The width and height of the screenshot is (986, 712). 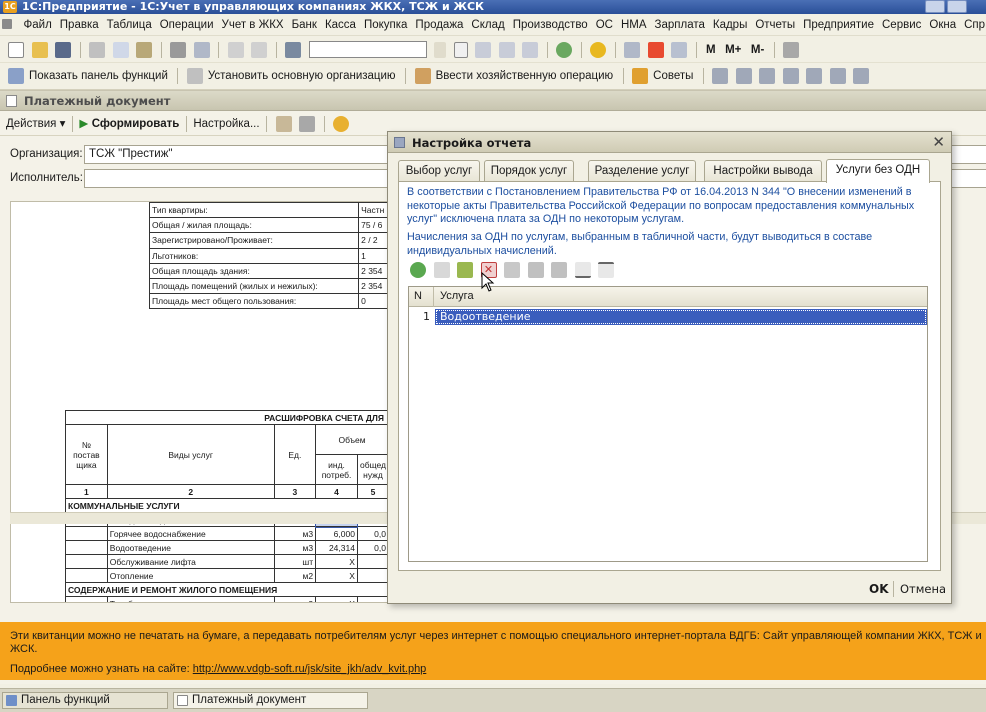 What do you see at coordinates (439, 24) in the screenshot?
I see `menu-item: Продажа` at bounding box center [439, 24].